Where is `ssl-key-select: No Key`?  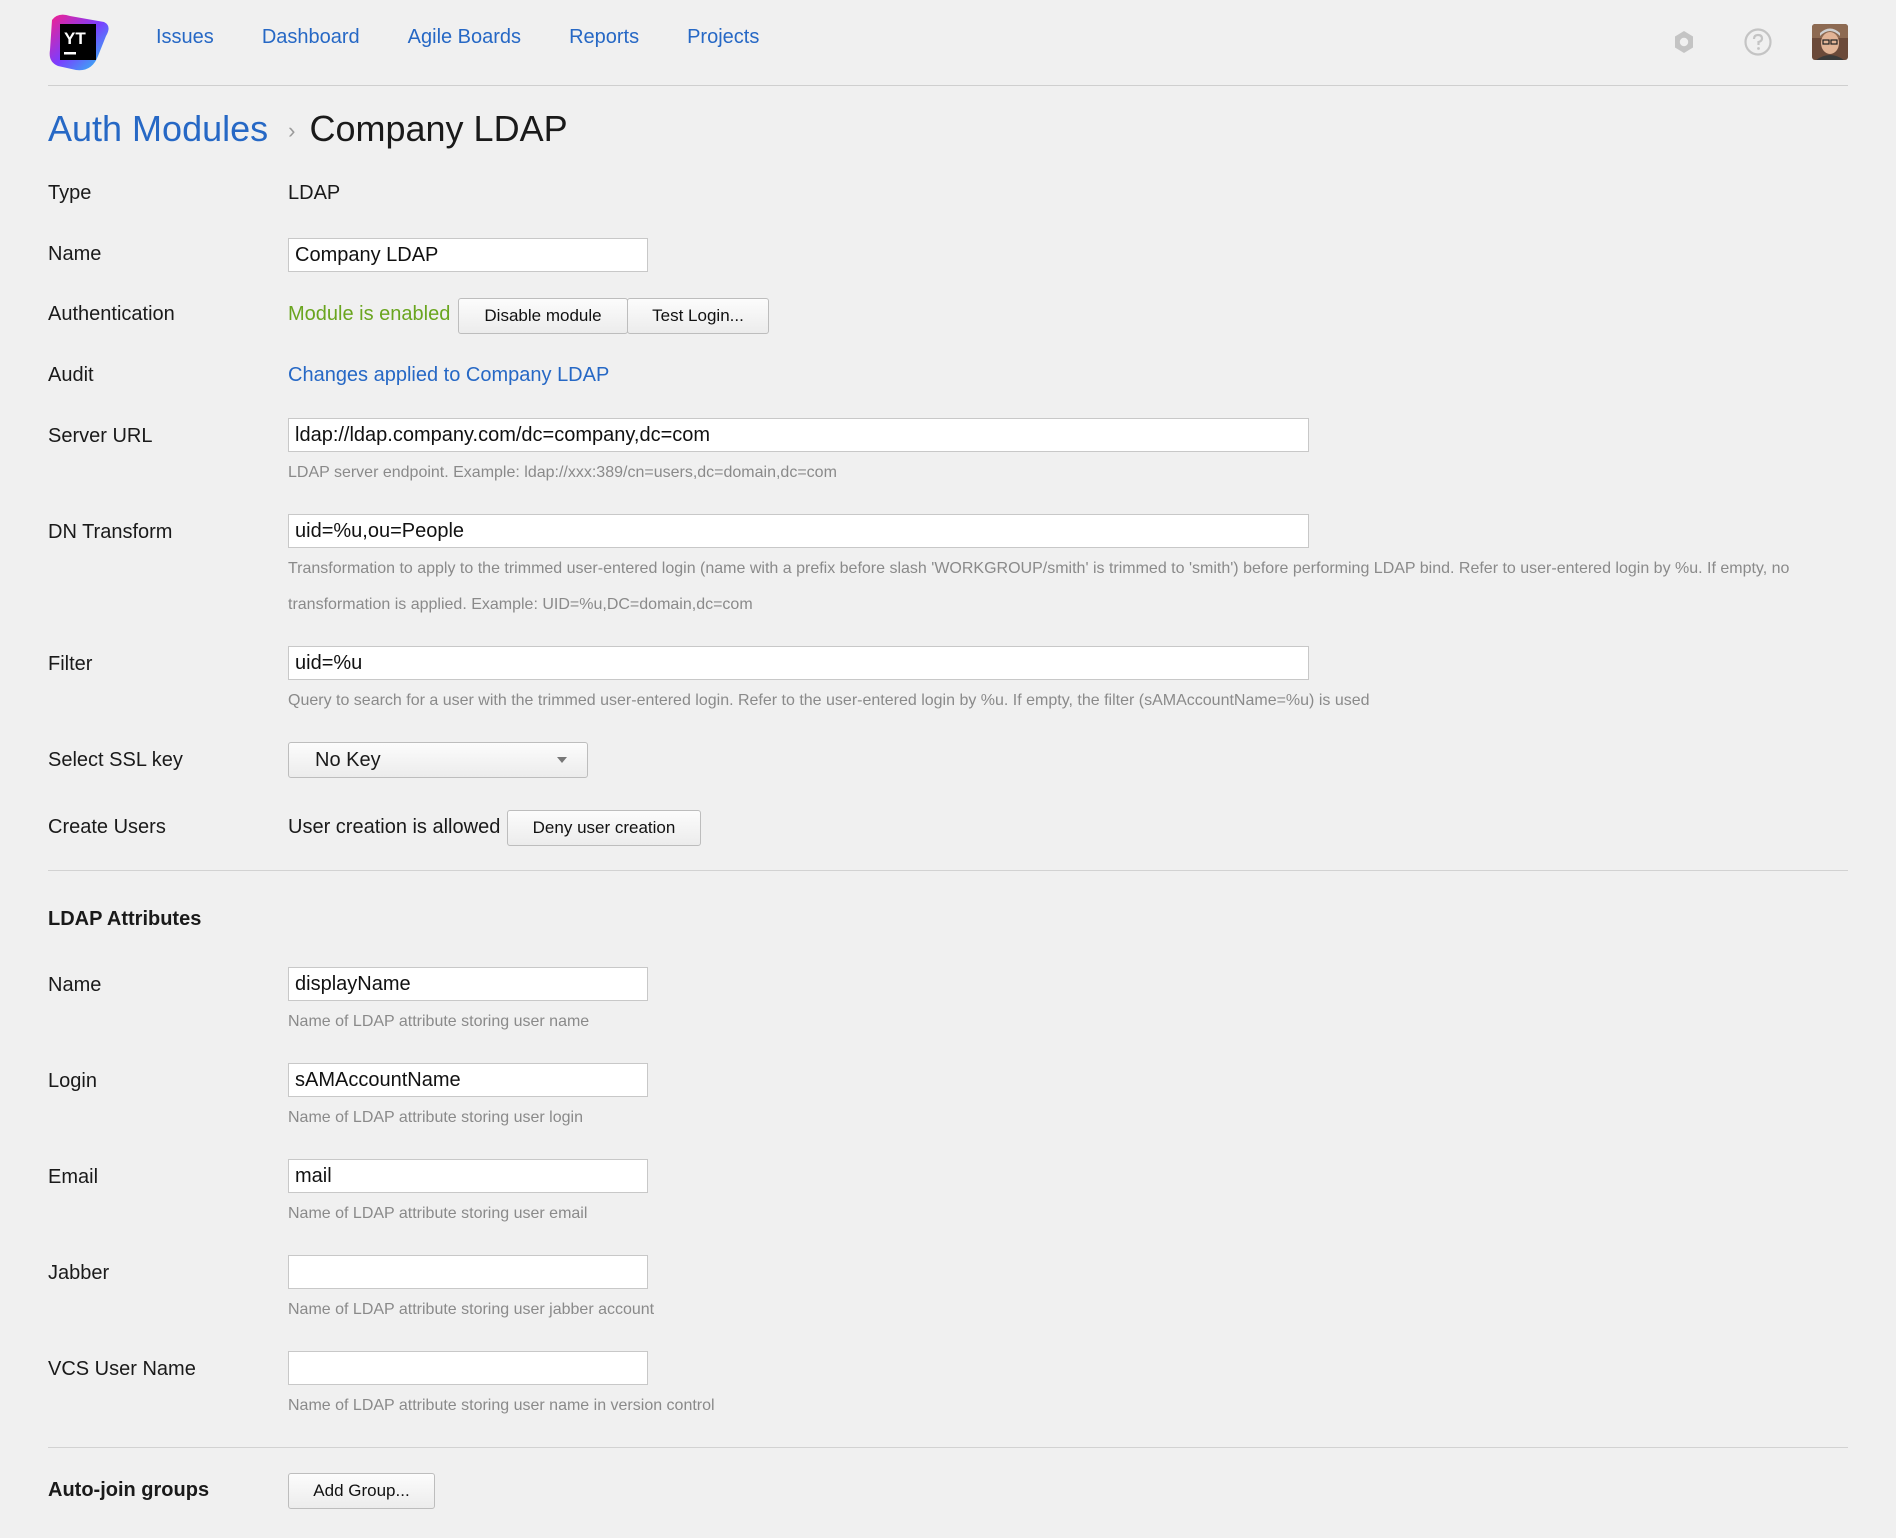 ssl-key-select: No Key is located at coordinates (438, 760).